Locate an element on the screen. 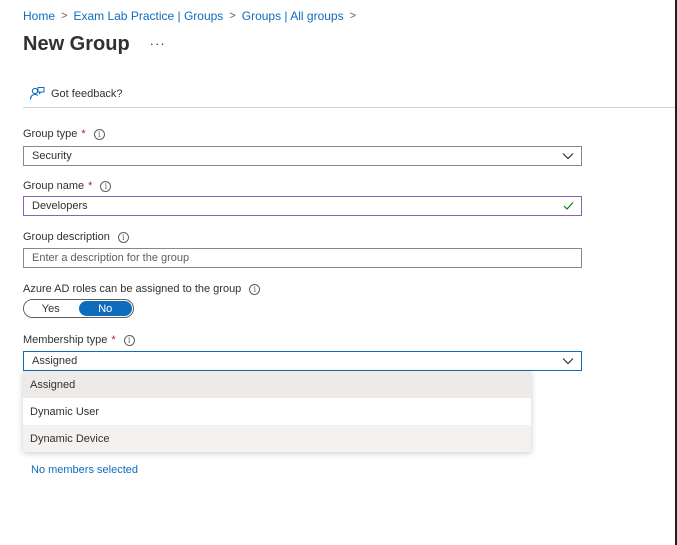 The width and height of the screenshot is (677, 545). group-description-label-text: Group description is located at coordinates (66, 237).